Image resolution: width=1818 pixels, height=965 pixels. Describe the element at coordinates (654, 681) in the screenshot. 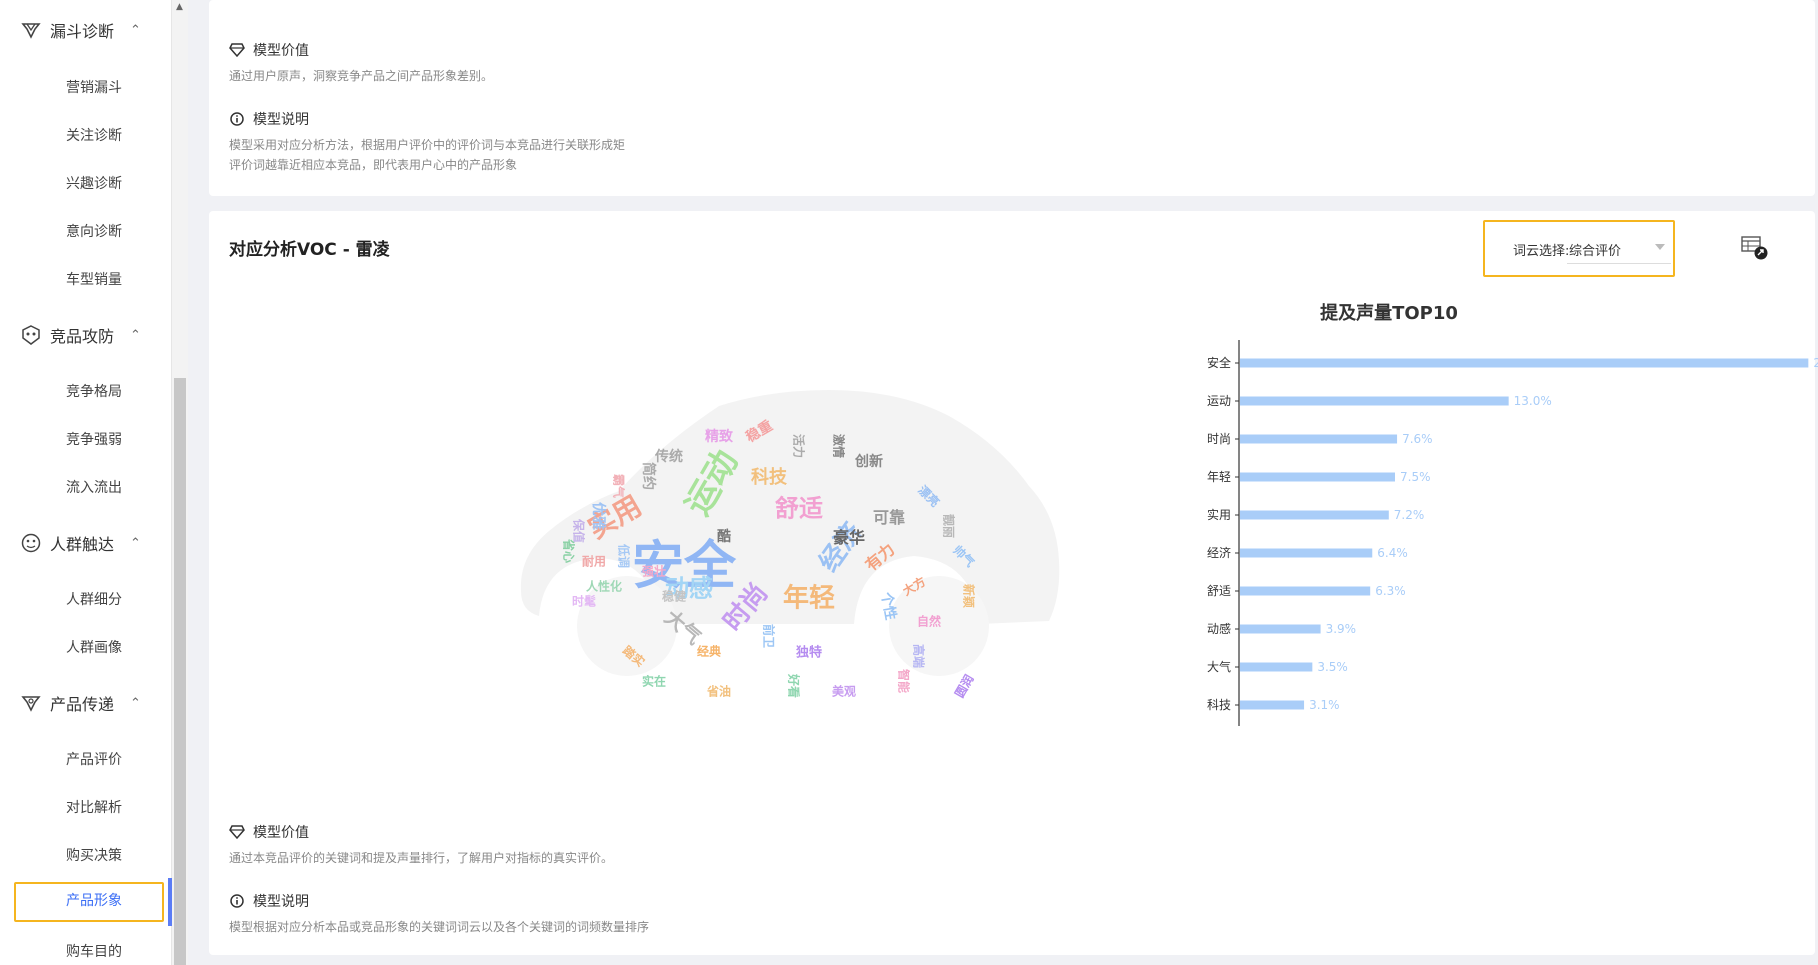

I see `cloud-word: 实在` at that location.